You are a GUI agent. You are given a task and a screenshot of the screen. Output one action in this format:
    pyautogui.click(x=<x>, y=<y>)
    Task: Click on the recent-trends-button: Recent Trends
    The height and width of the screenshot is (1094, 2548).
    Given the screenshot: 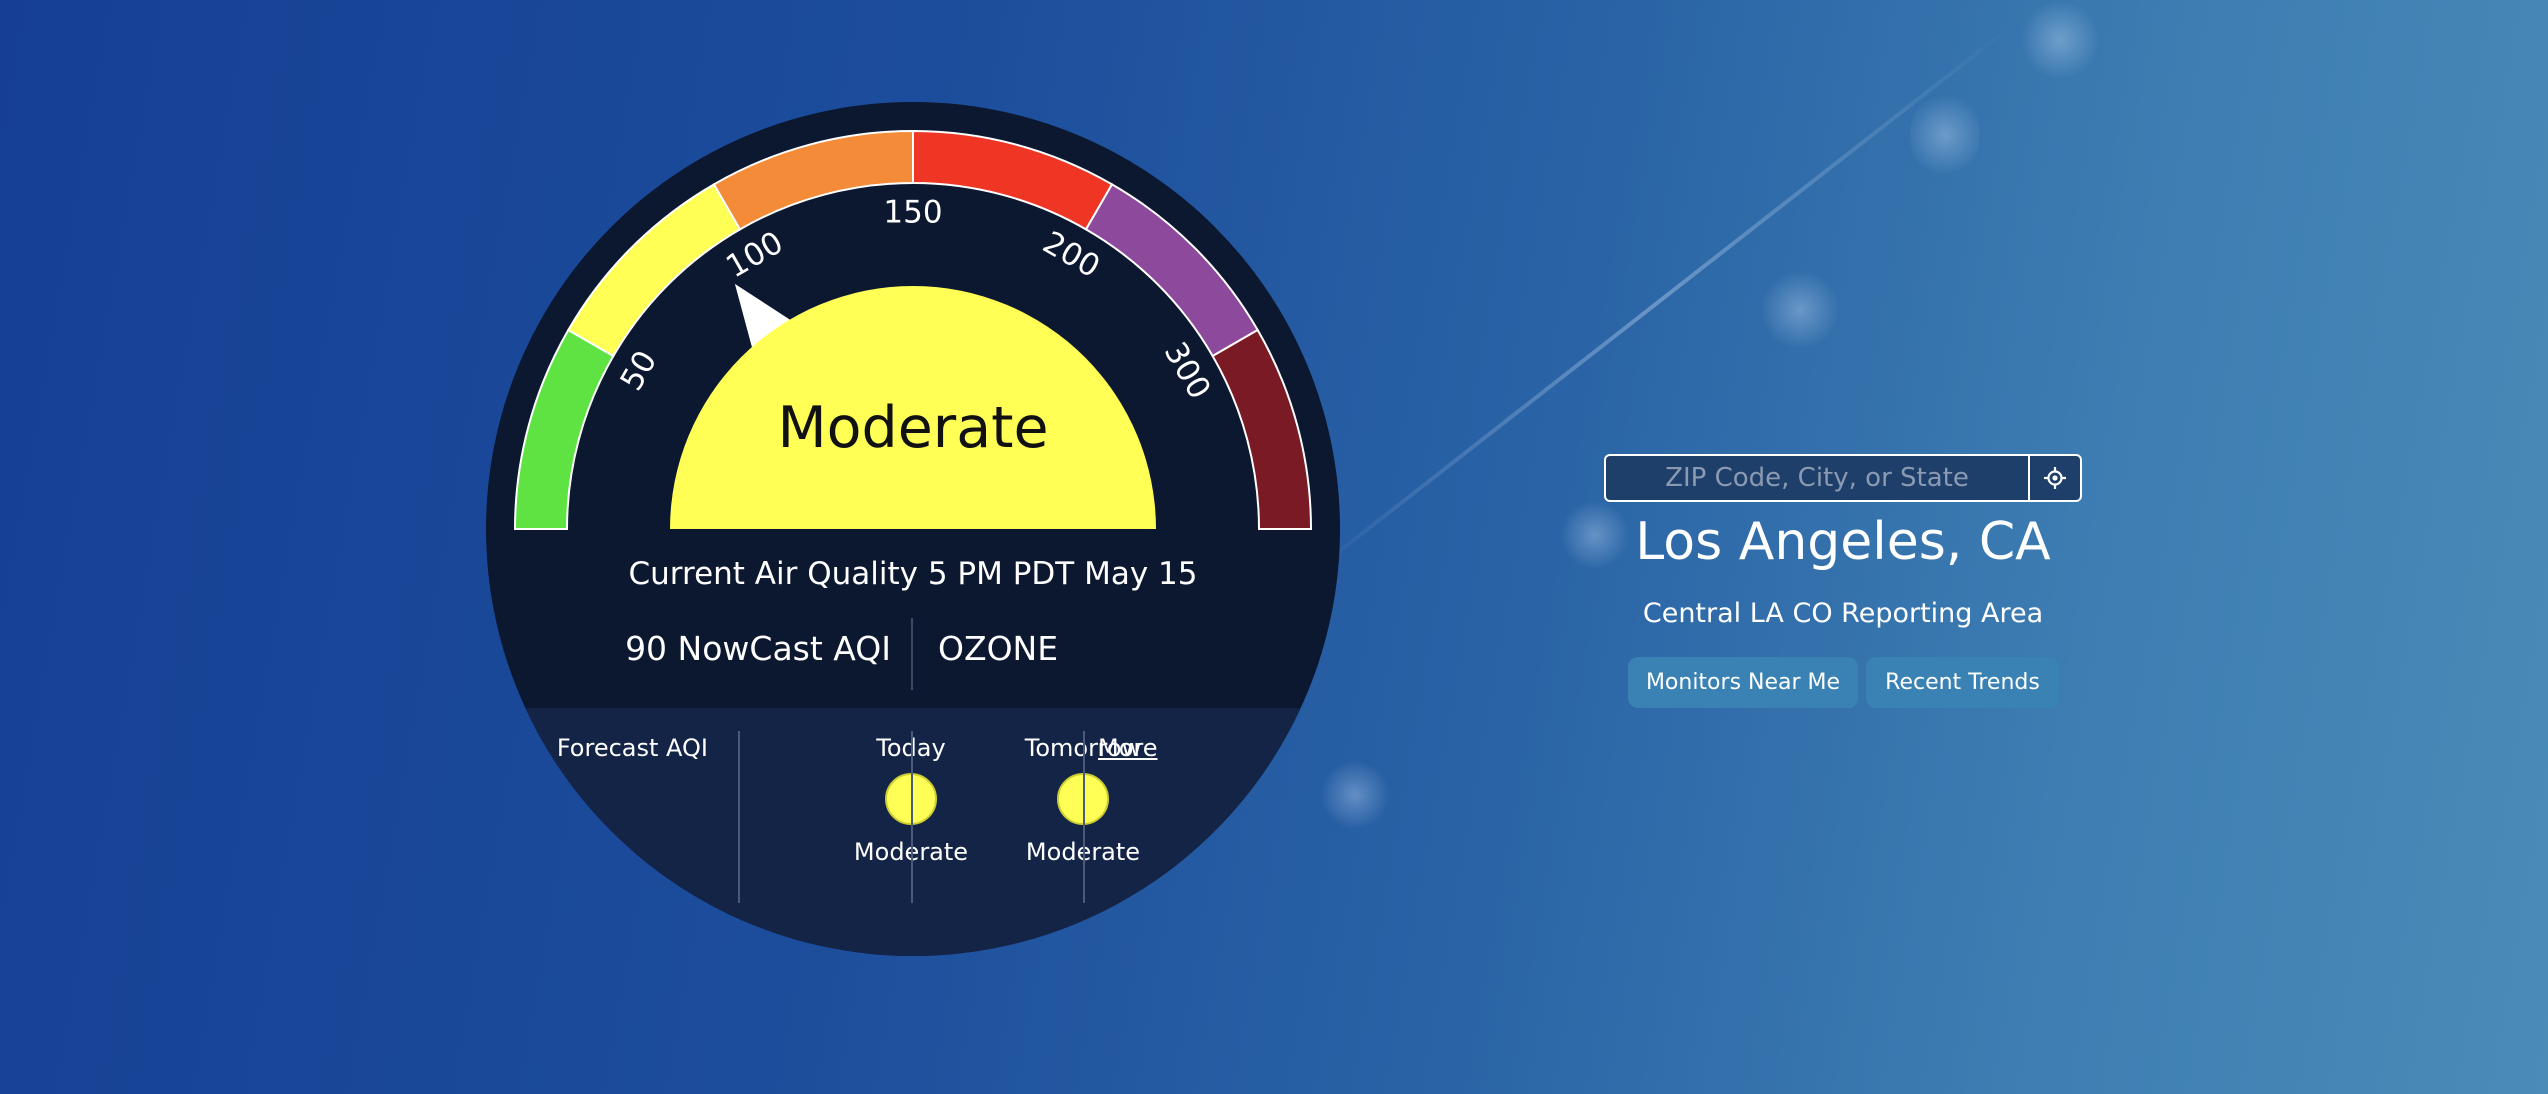 What is the action you would take?
    pyautogui.click(x=1962, y=682)
    